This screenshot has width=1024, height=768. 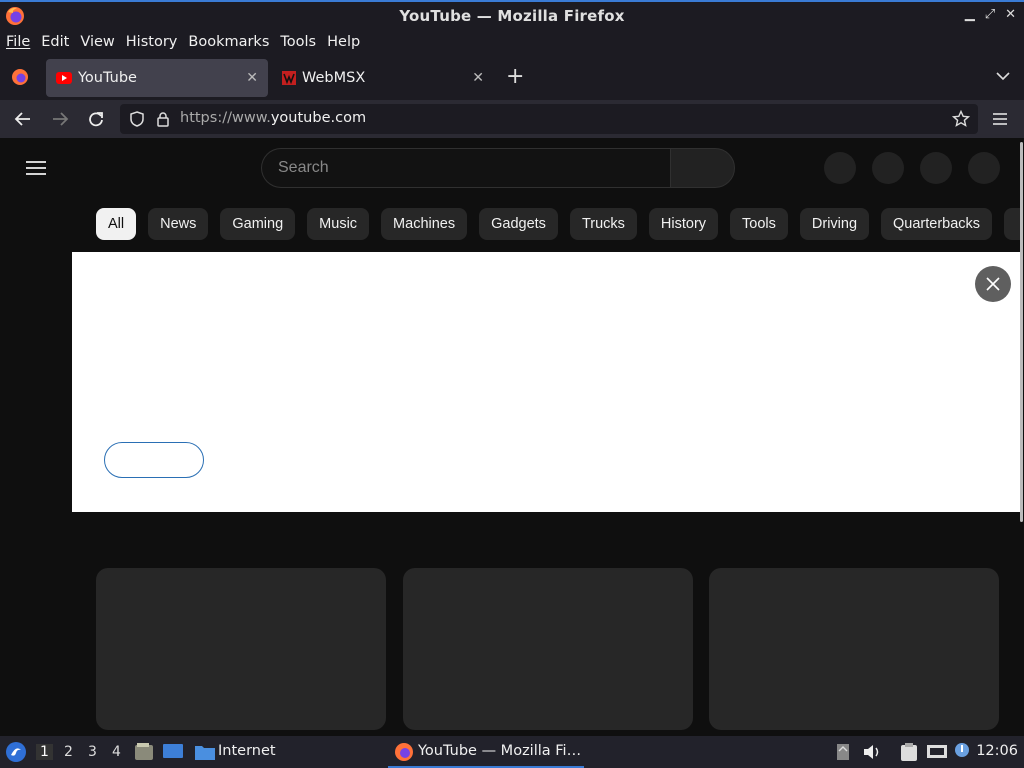 I want to click on workspace-4: 4, so click(x=116, y=752).